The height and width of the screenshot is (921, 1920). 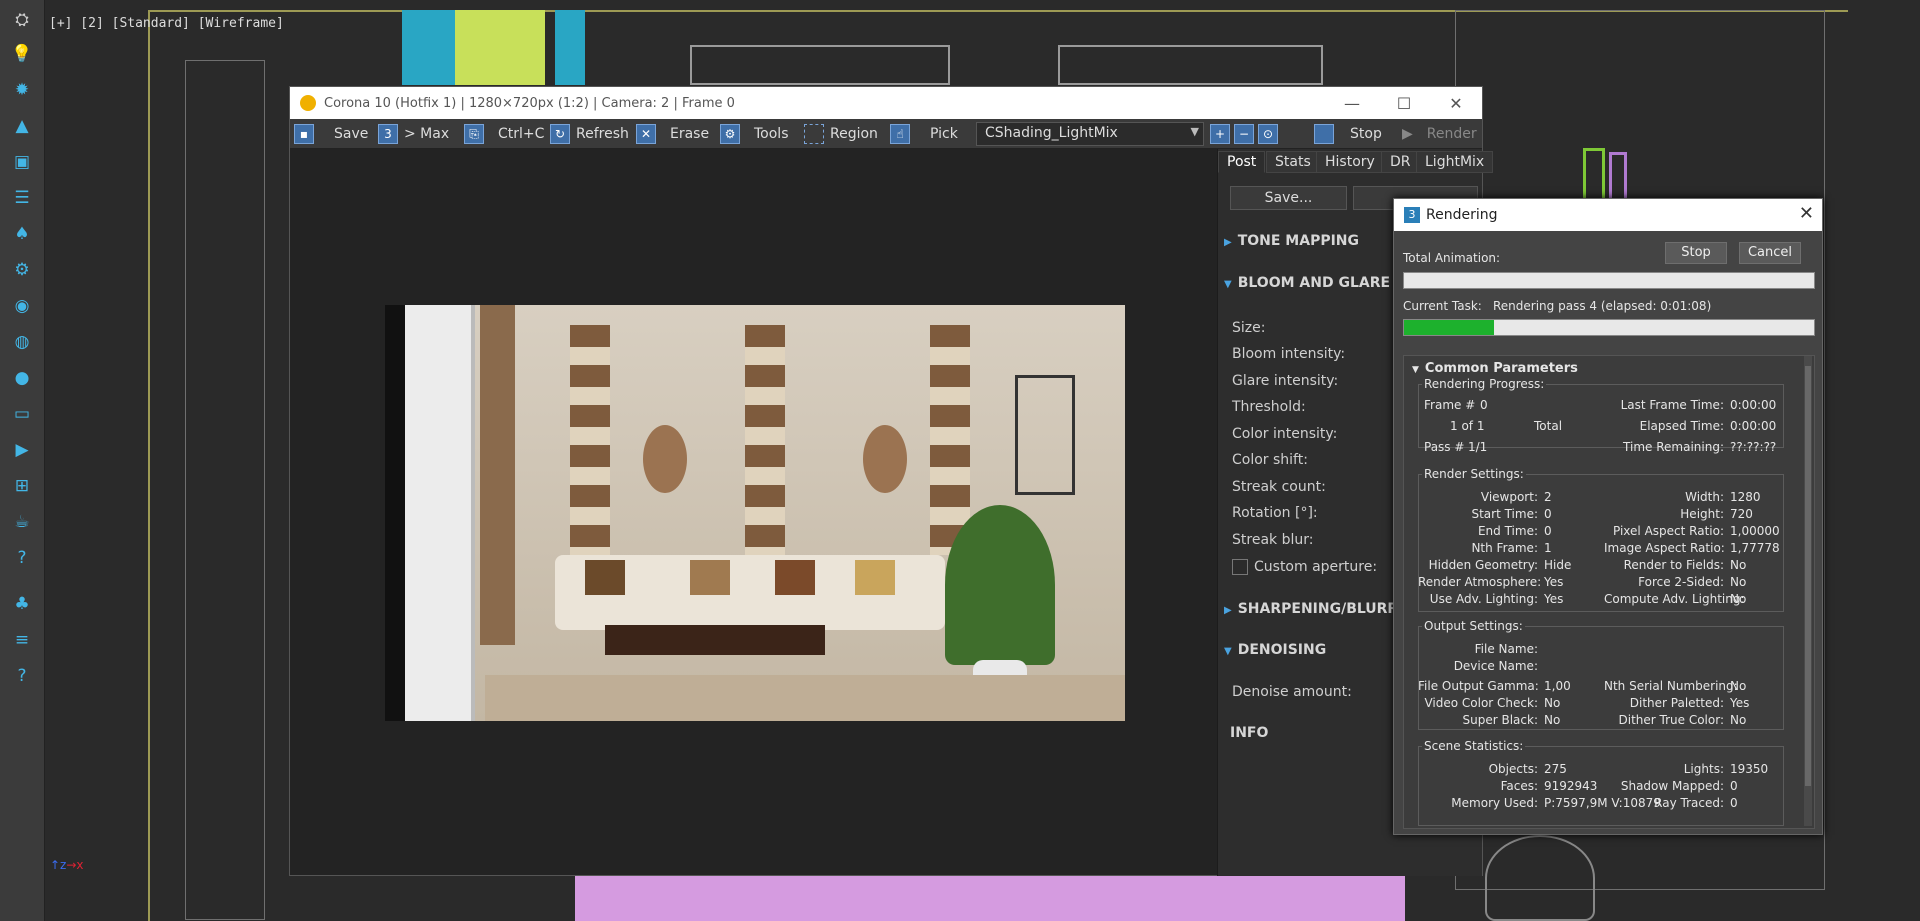 What do you see at coordinates (166, 23) in the screenshot?
I see `viewport-label: [+] [2] [Standard] [Wireframe]` at bounding box center [166, 23].